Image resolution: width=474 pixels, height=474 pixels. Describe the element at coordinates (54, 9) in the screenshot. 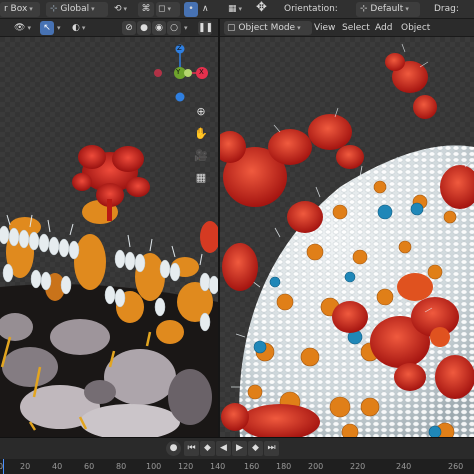

I see `orientation-icon: ⊹` at that location.